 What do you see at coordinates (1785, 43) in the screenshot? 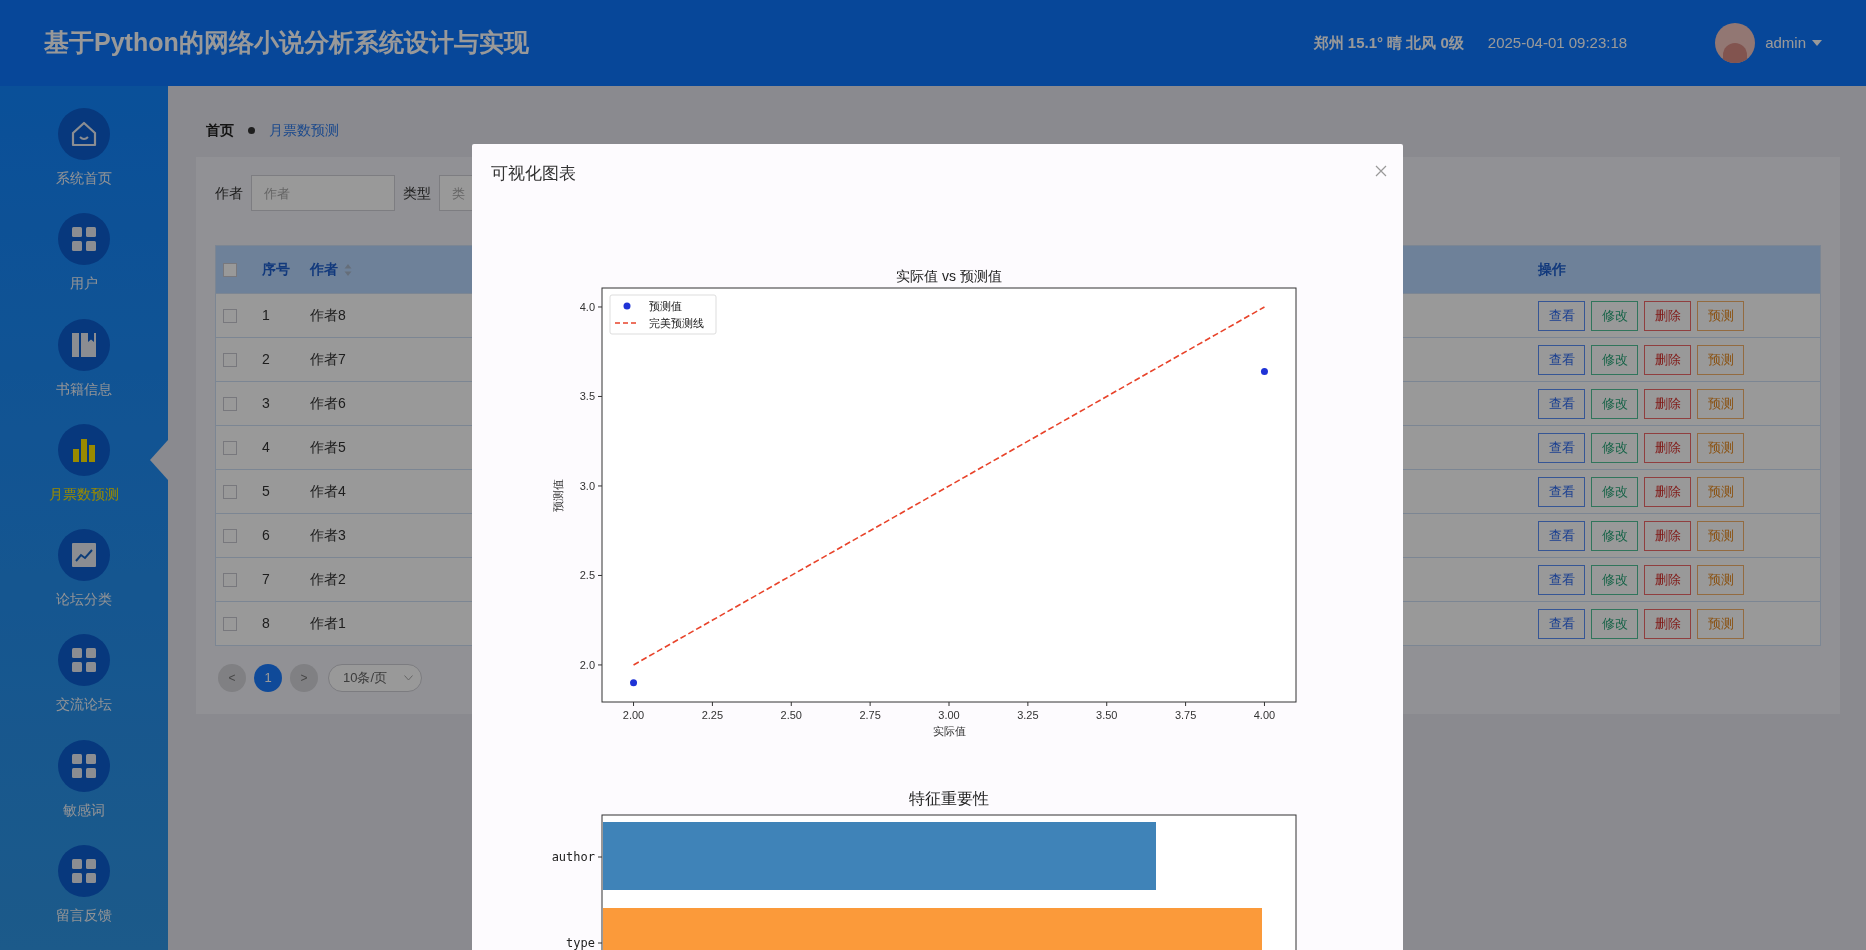
I see `username: admin` at bounding box center [1785, 43].